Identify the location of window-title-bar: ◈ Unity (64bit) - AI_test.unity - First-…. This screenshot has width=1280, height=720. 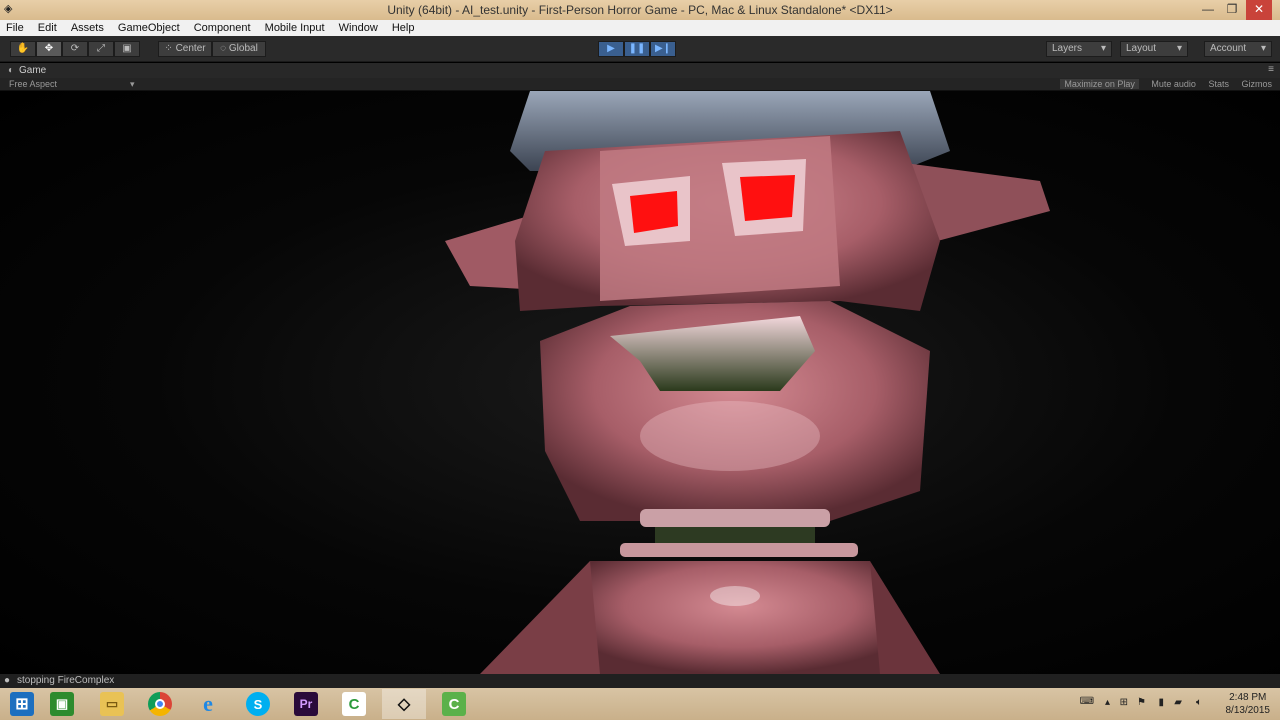
(640, 10).